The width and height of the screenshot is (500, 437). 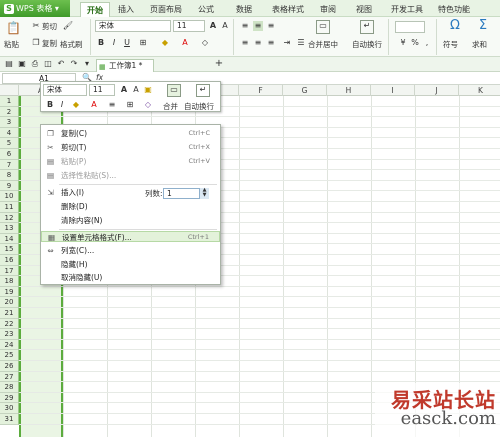 I want to click on preview-icon: ◫, so click(x=48, y=64).